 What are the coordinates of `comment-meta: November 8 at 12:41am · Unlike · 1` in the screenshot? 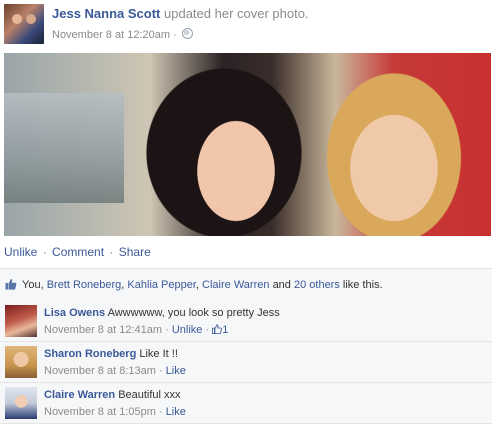 It's located at (136, 330).